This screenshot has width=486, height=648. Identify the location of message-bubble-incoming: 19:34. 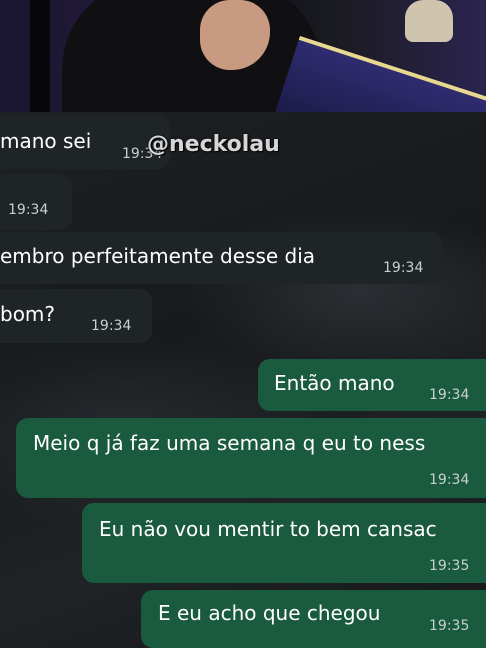
(36, 202).